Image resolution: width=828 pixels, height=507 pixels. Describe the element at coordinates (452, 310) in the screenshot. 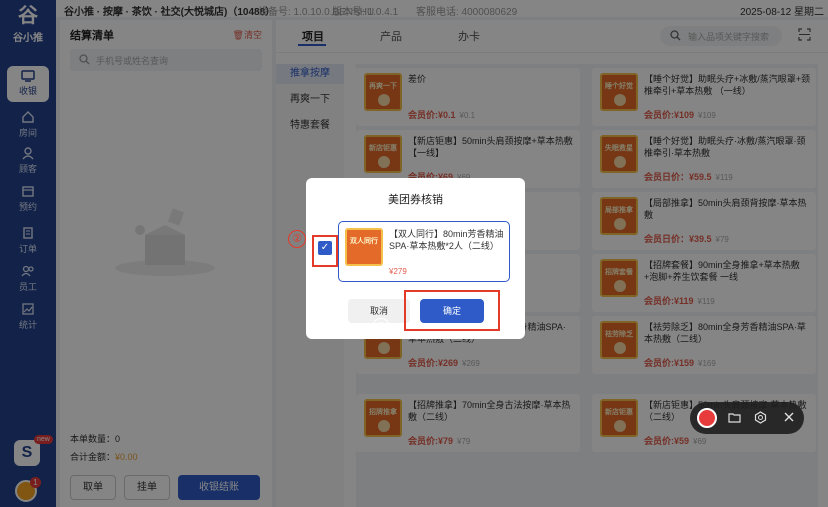

I see `annotation-box-step3` at that location.